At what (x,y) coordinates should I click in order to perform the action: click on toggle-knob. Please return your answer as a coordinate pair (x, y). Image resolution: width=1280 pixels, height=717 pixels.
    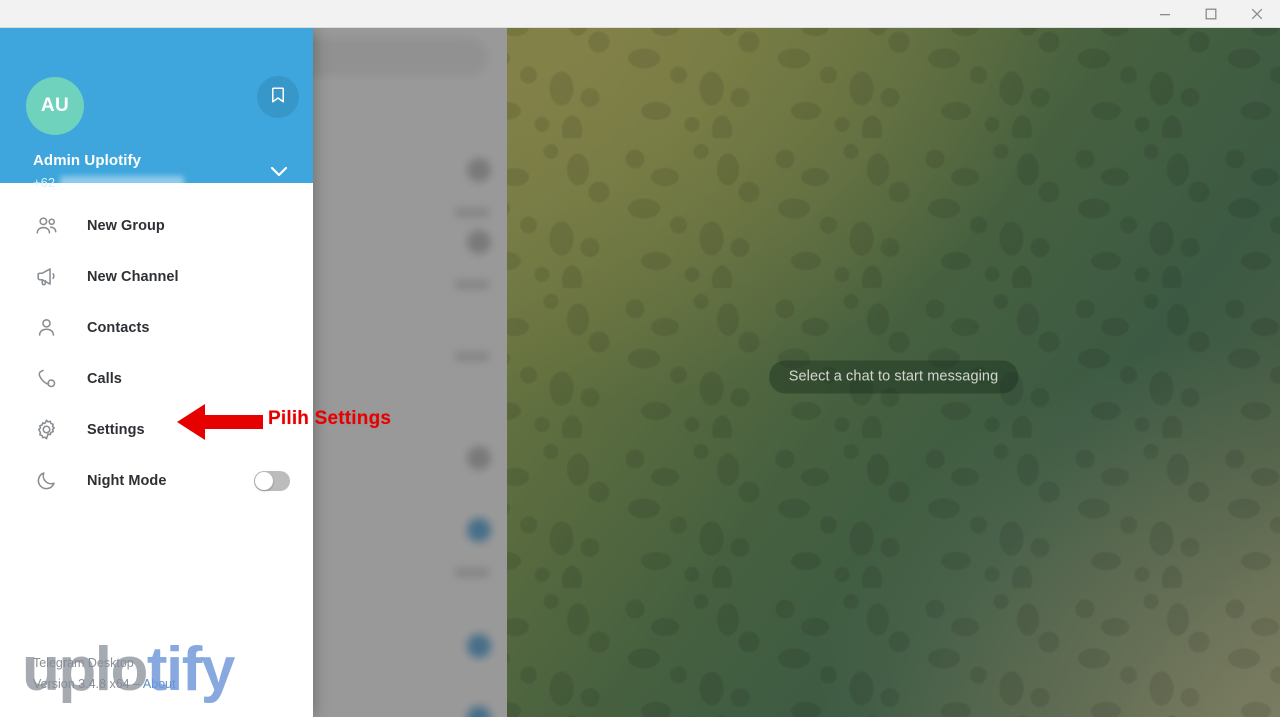
    Looking at the image, I should click on (264, 480).